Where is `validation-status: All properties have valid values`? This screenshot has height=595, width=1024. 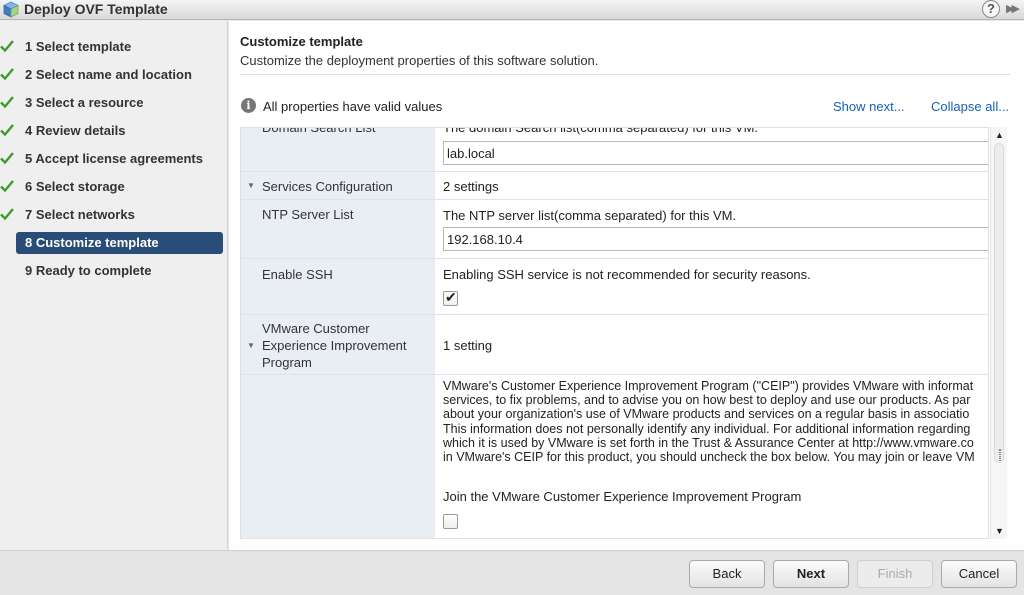 validation-status: All properties have valid values is located at coordinates (353, 106).